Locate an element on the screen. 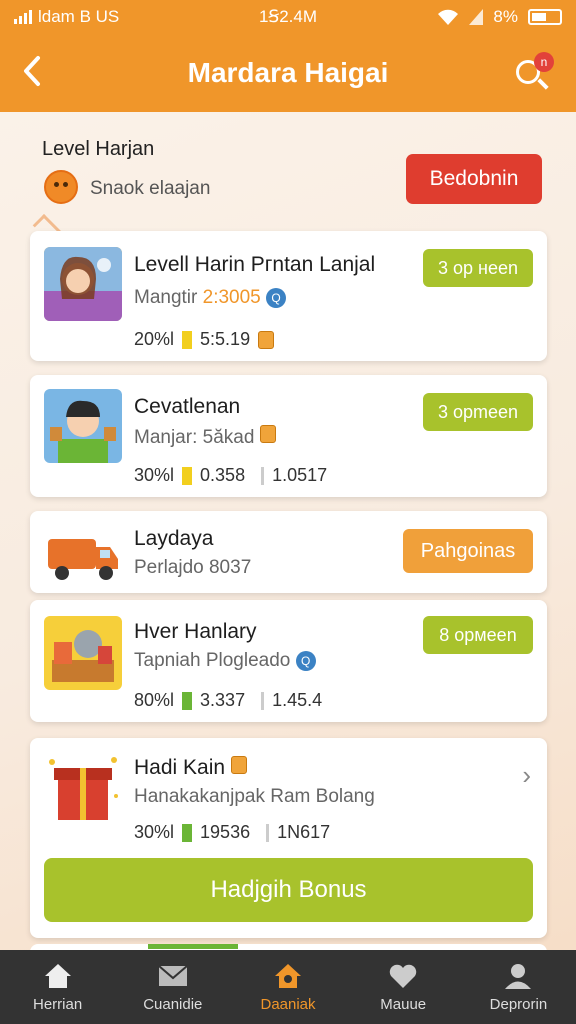 This screenshot has width=576, height=1024. card-title: Cevatlenan is located at coordinates (187, 406).